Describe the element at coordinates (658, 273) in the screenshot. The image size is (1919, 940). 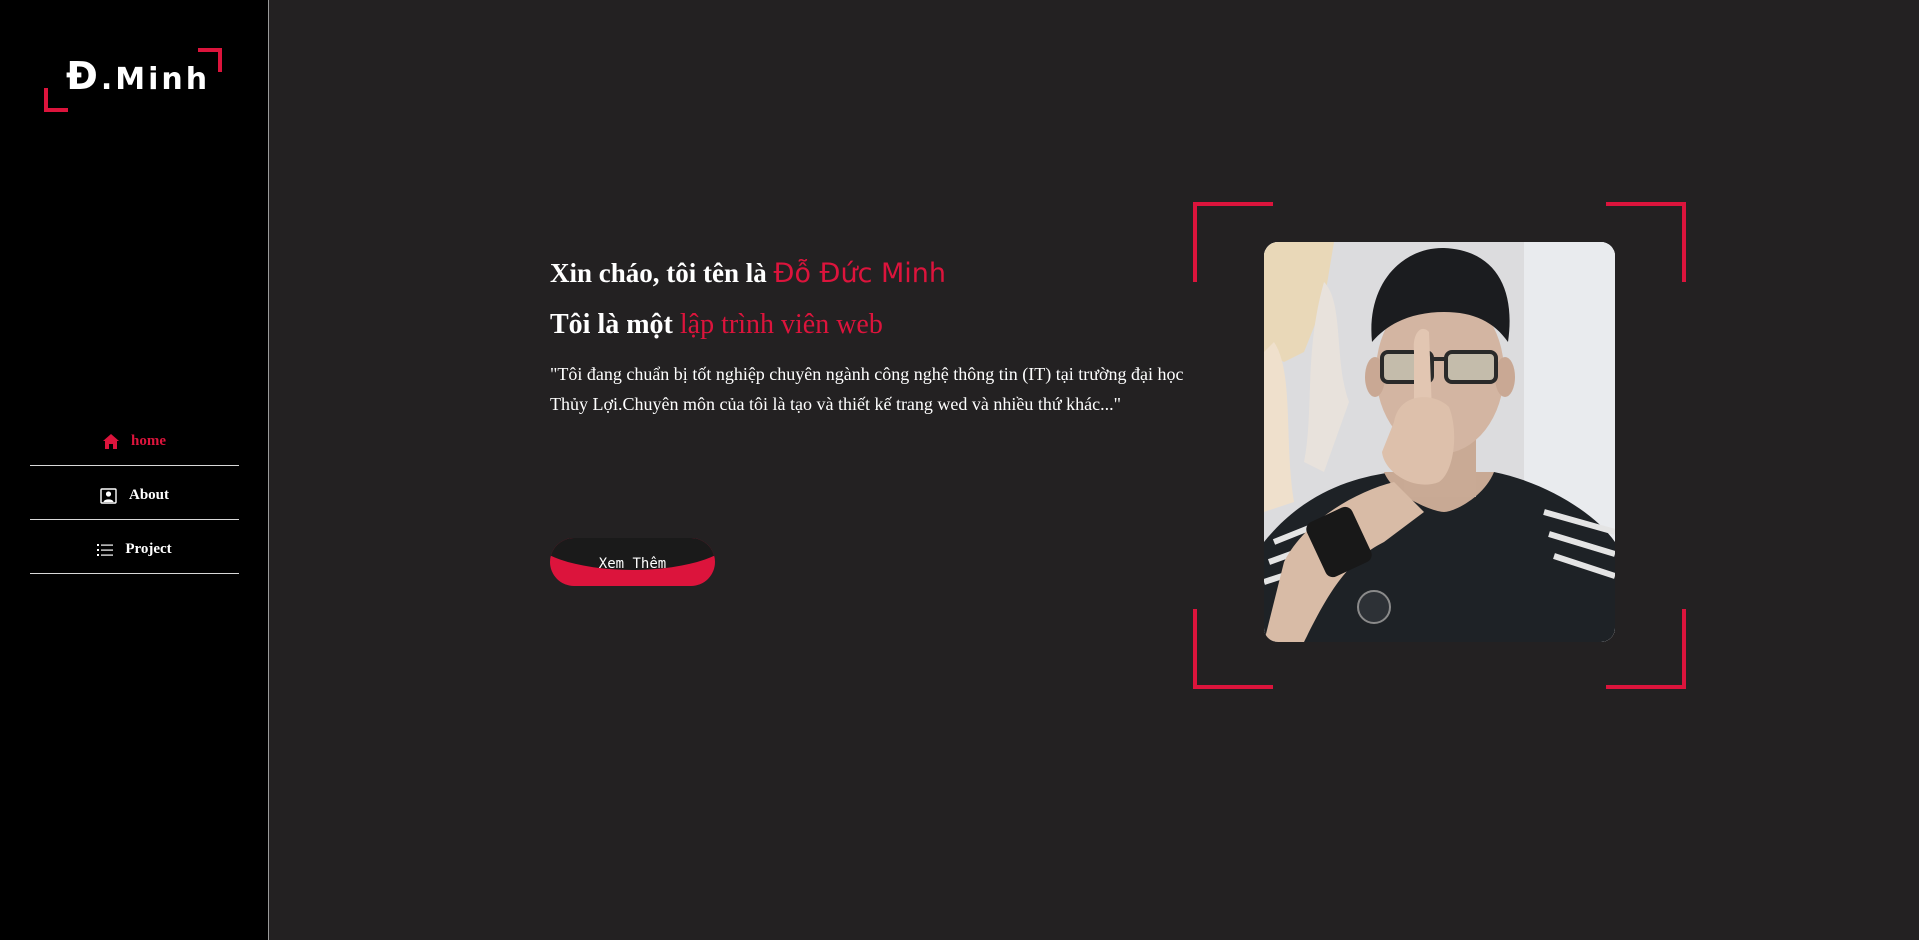
I see `greeting-prefix: Xin cháo, tôi tên là` at that location.